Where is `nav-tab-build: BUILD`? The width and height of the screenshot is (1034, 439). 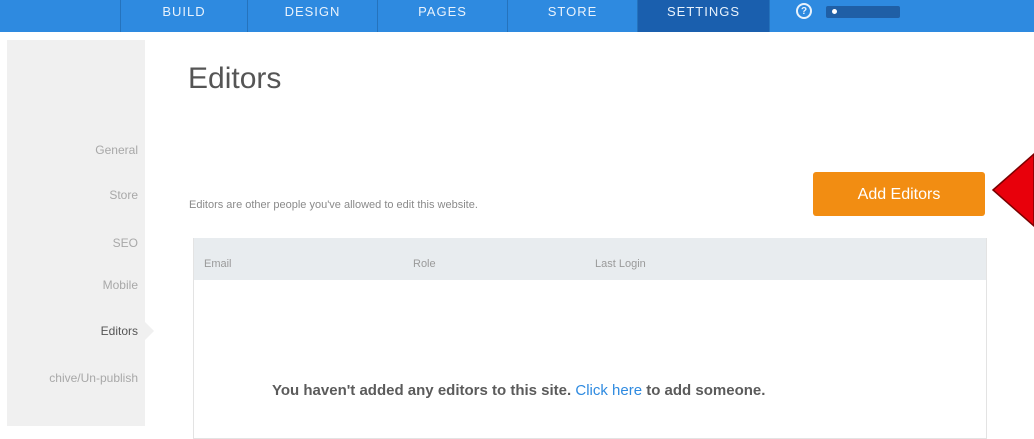 nav-tab-build: BUILD is located at coordinates (184, 16).